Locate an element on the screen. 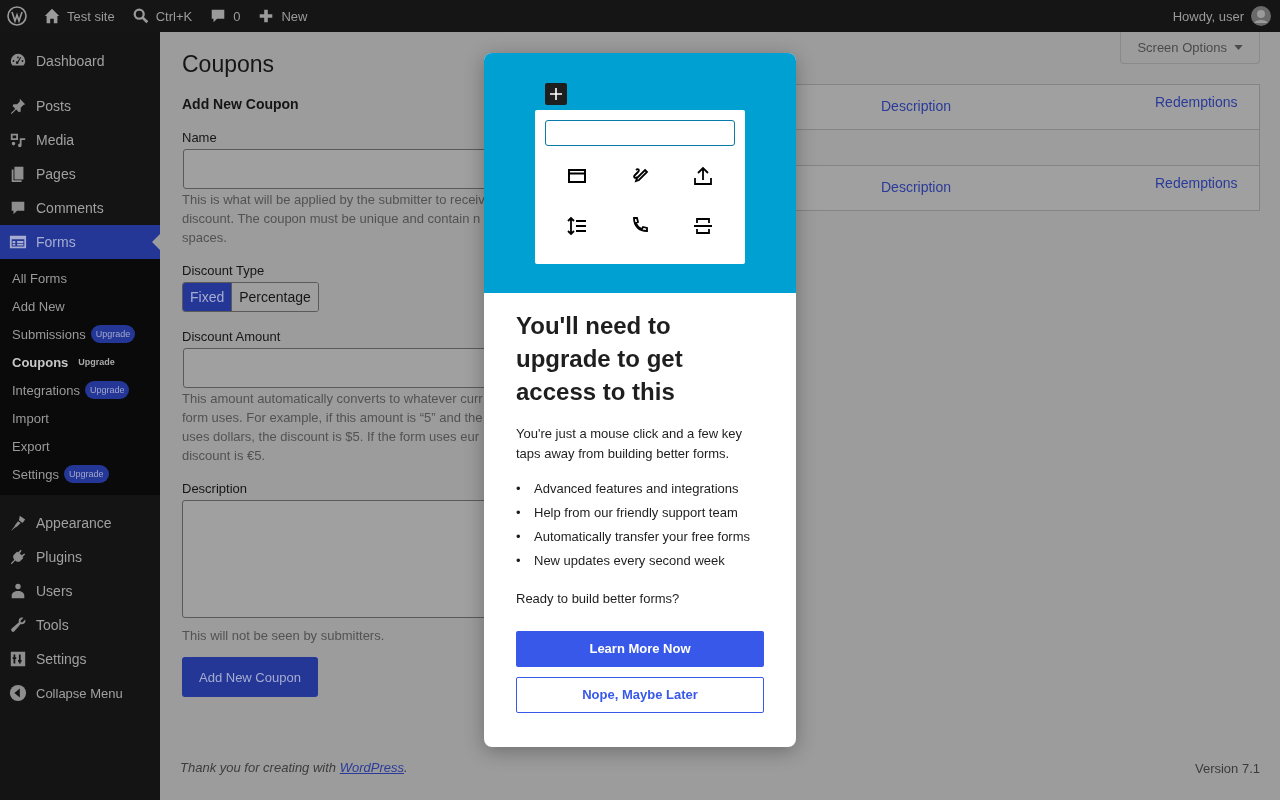  menu-item: Pages is located at coordinates (80, 174).